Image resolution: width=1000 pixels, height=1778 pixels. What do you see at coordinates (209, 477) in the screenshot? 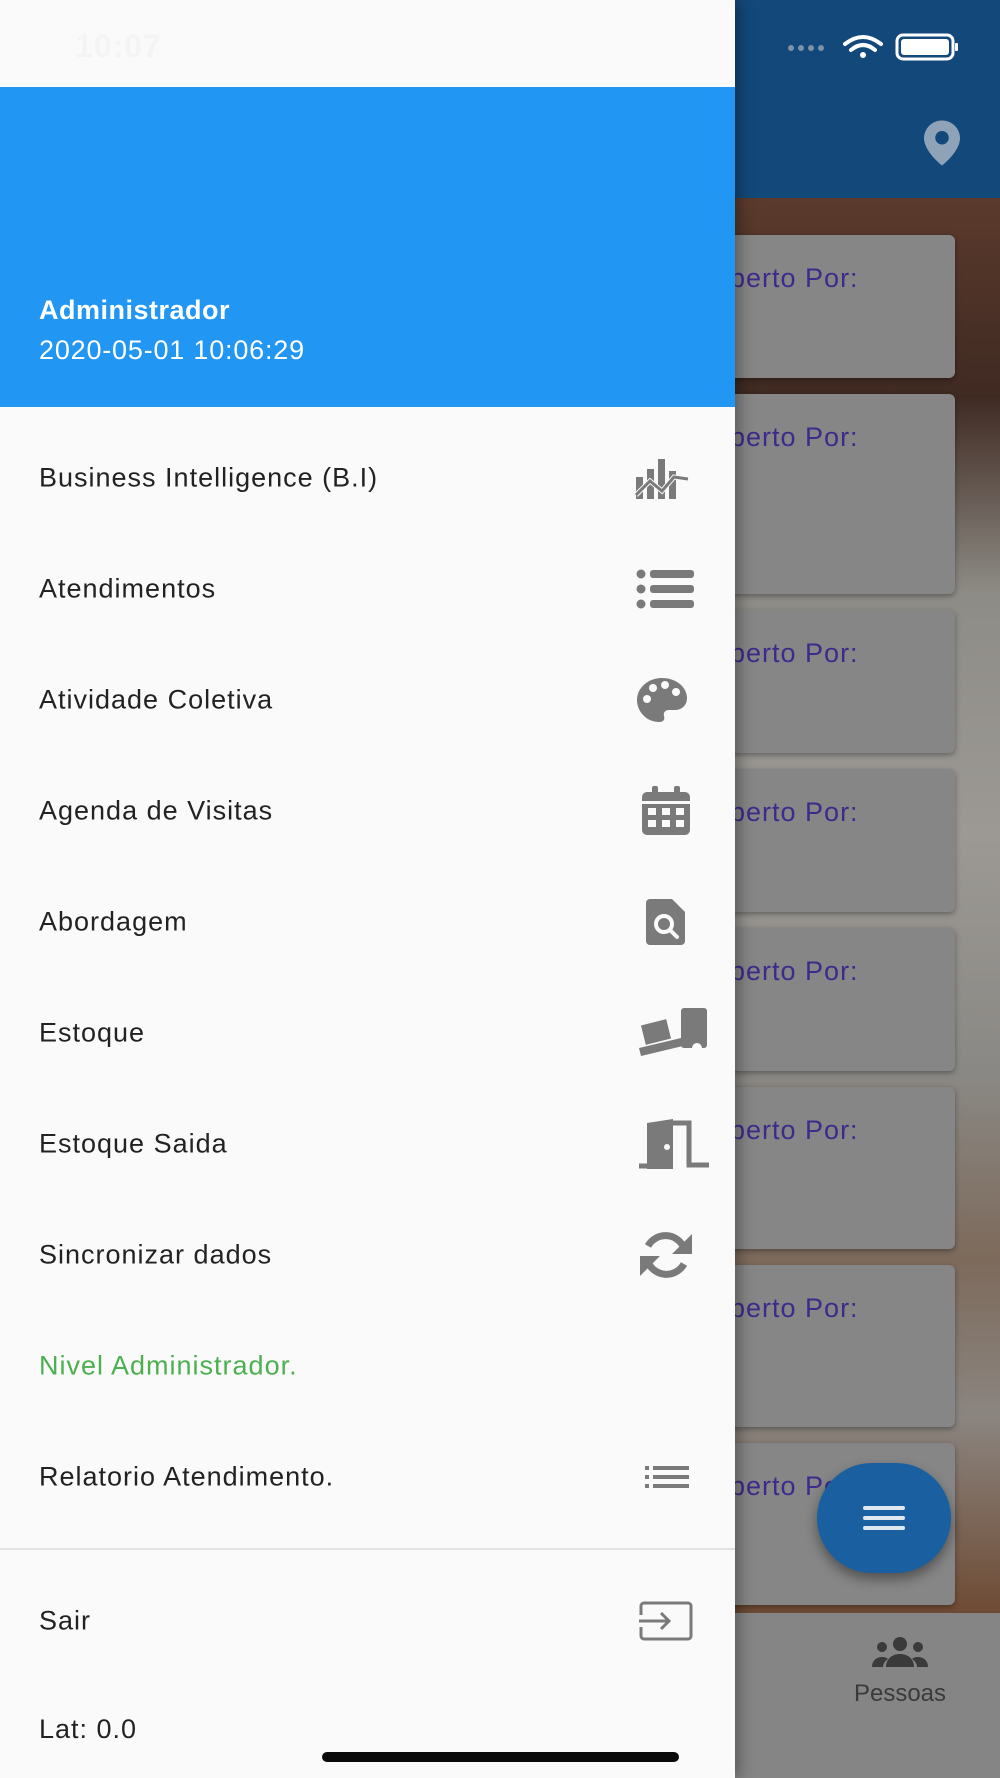
I see `menu-item-label: Business Intelligence (B.I)` at bounding box center [209, 477].